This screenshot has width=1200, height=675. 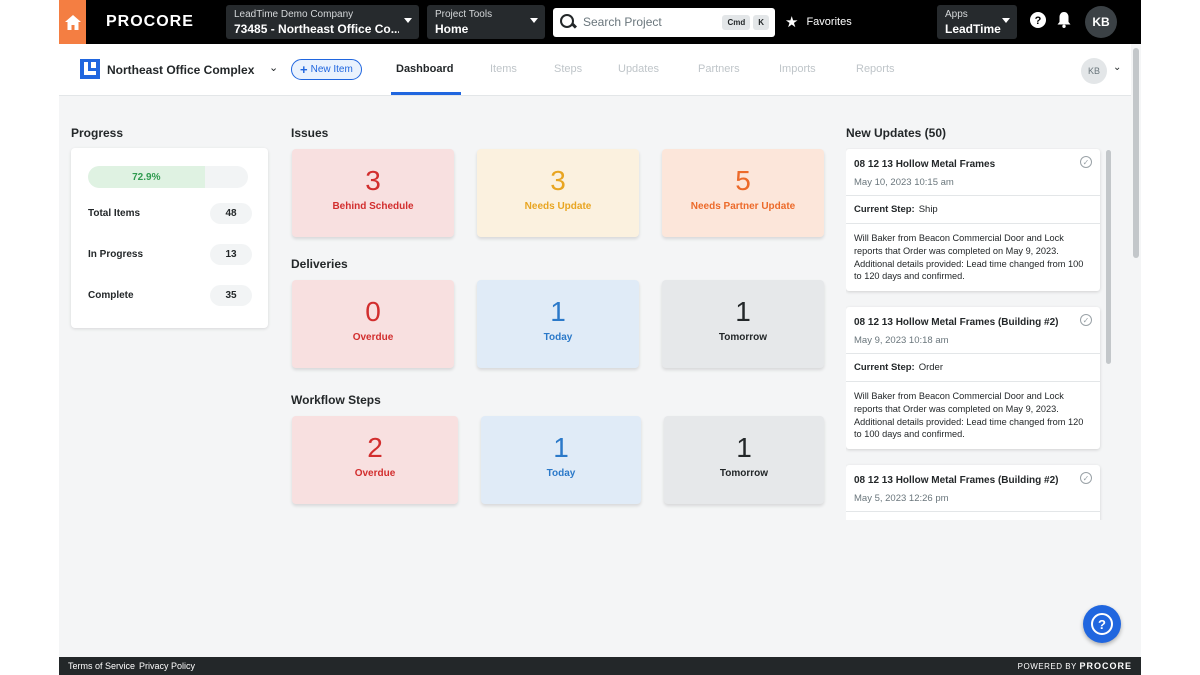 What do you see at coordinates (1136, 153) in the screenshot?
I see `scrollbar-thumb` at bounding box center [1136, 153].